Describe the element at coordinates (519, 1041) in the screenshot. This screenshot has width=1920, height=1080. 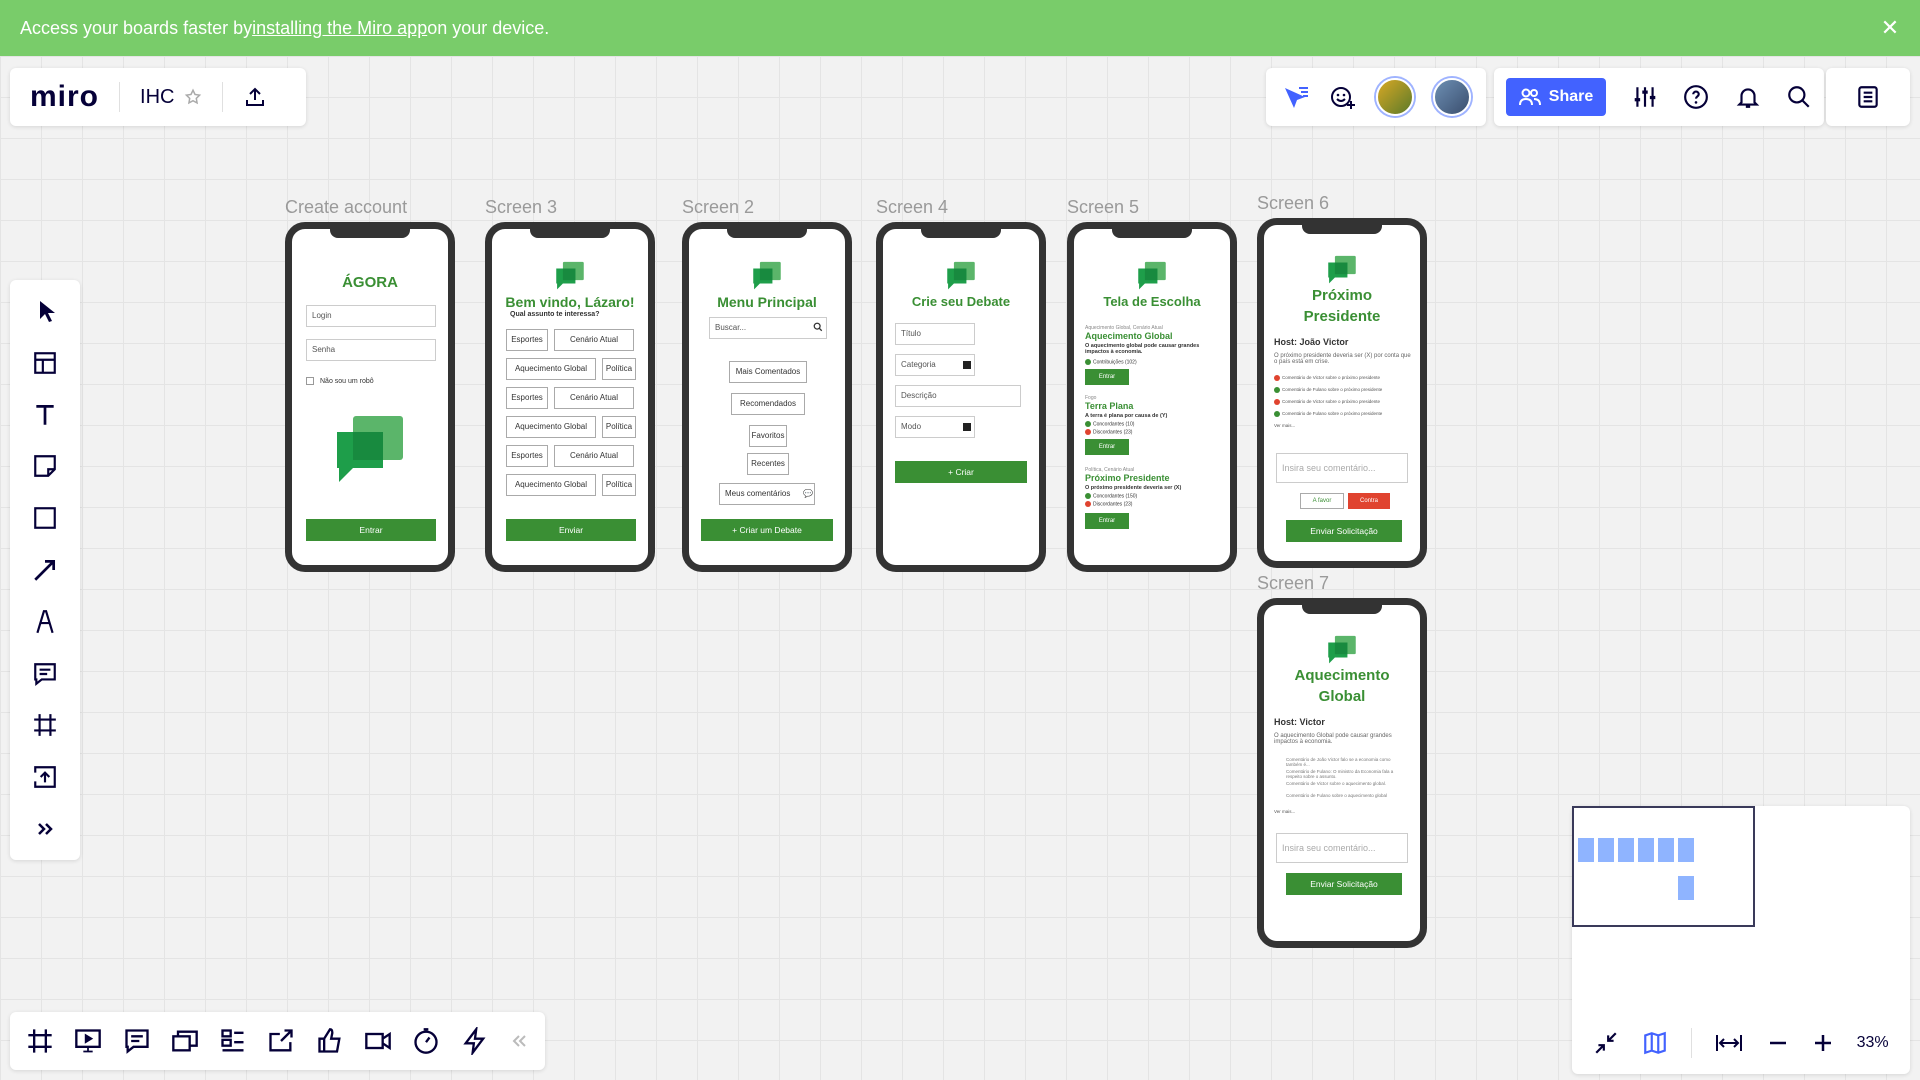
I see `collapse-toolbar-icon` at that location.